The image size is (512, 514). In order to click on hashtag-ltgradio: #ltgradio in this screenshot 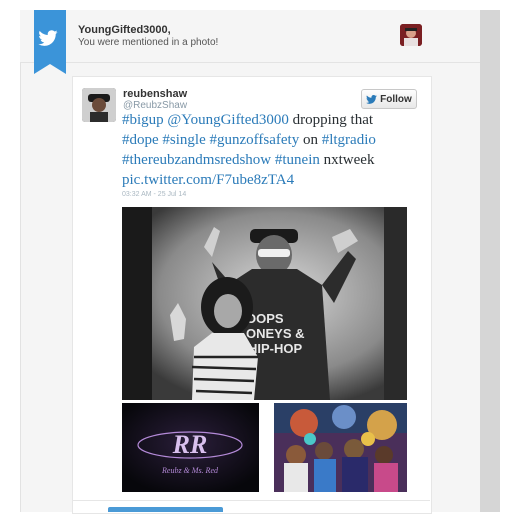, I will do `click(349, 140)`.